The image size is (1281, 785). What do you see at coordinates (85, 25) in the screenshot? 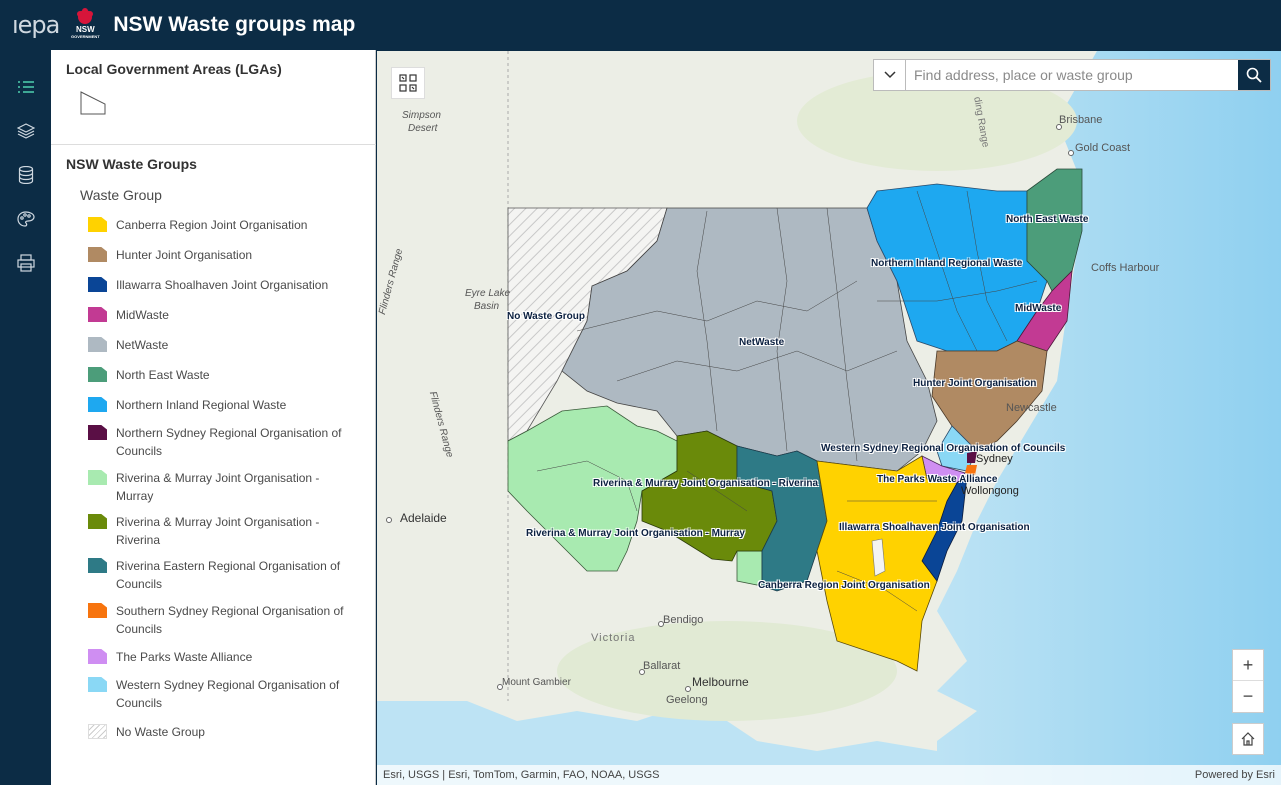
I see `nsw-government-logo: NSW GOVERNMENT` at bounding box center [85, 25].